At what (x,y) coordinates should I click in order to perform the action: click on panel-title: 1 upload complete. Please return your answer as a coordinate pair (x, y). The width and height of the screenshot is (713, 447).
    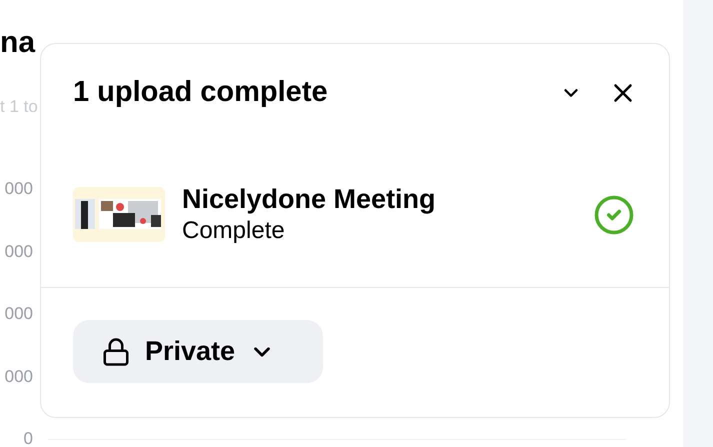
    Looking at the image, I should click on (201, 92).